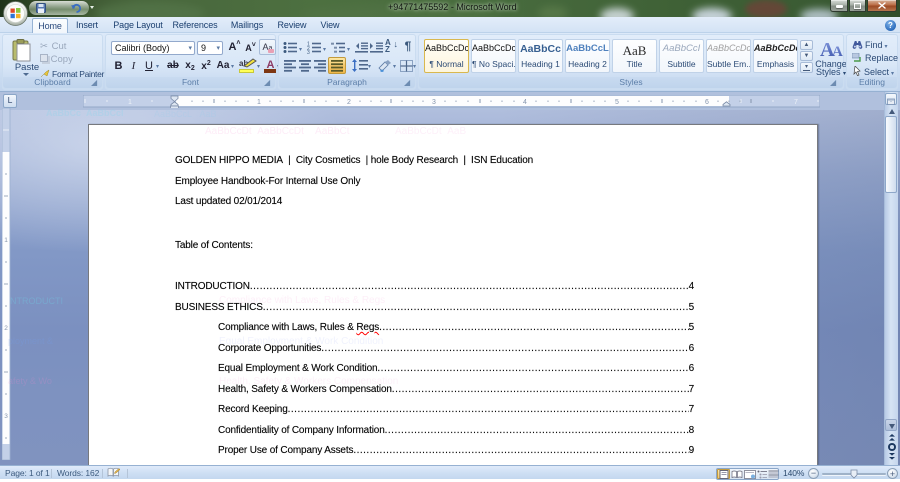 The image size is (900, 482). Describe the element at coordinates (525, 102) in the screenshot. I see `svg-text: 4` at that location.